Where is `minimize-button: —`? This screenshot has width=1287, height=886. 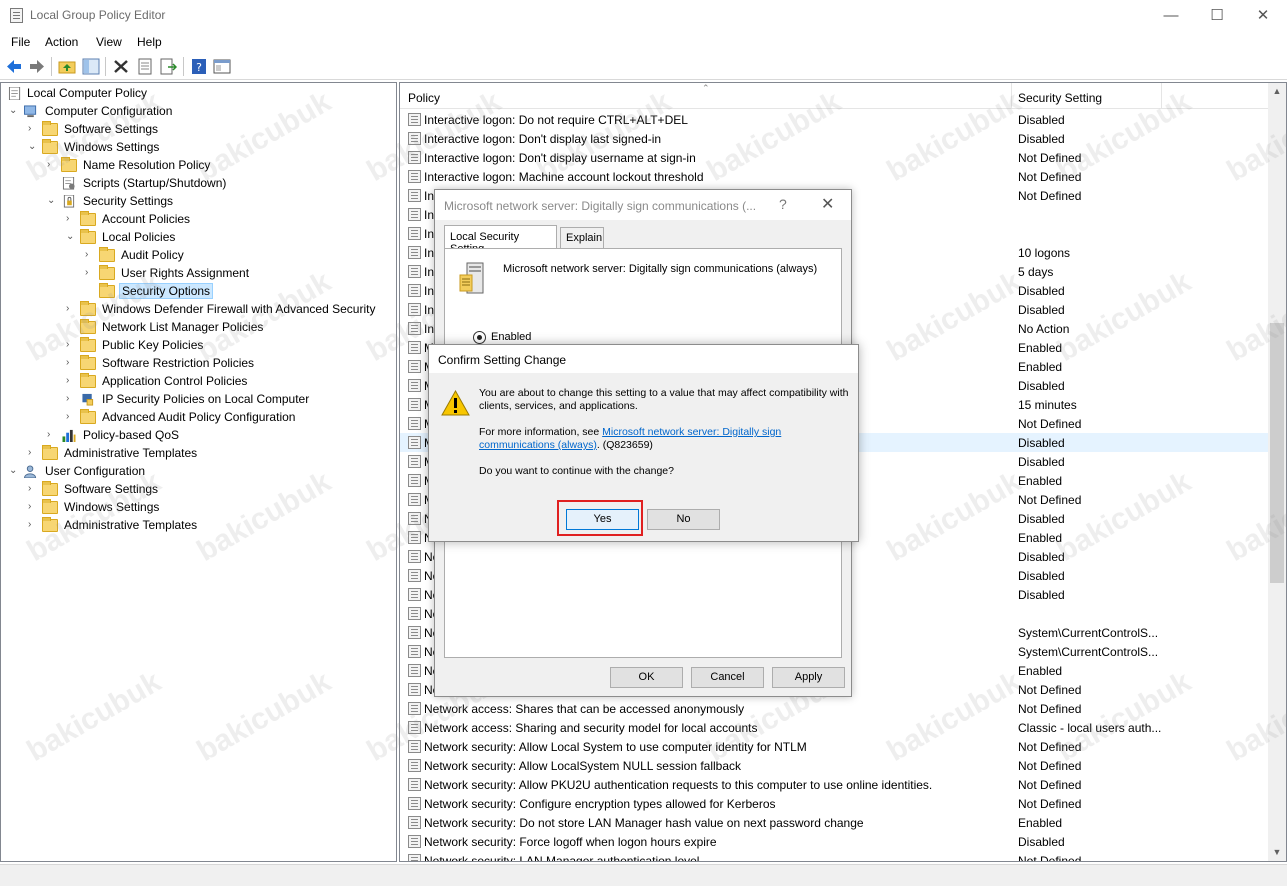 minimize-button: — is located at coordinates (1171, 15).